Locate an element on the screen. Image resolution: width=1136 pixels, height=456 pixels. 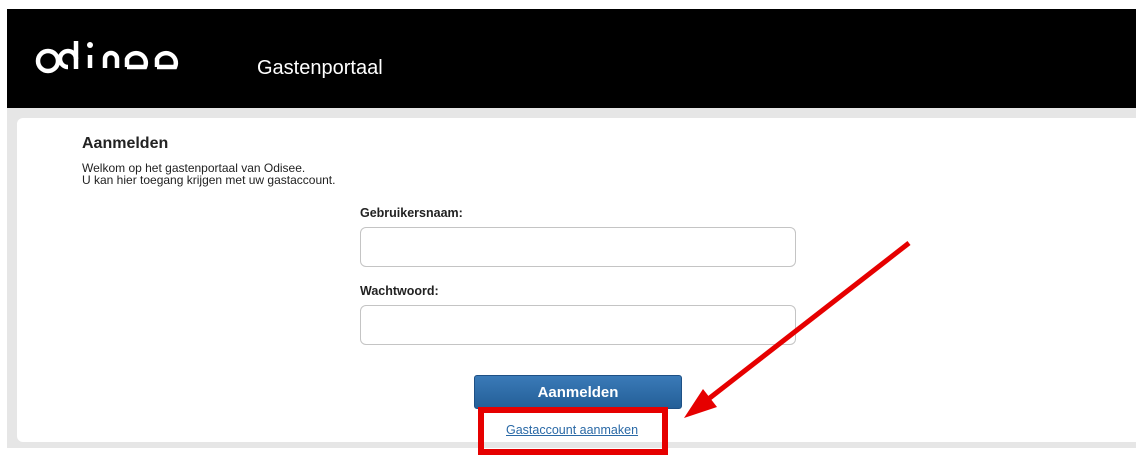
login-button: Aanmelden is located at coordinates (578, 392).